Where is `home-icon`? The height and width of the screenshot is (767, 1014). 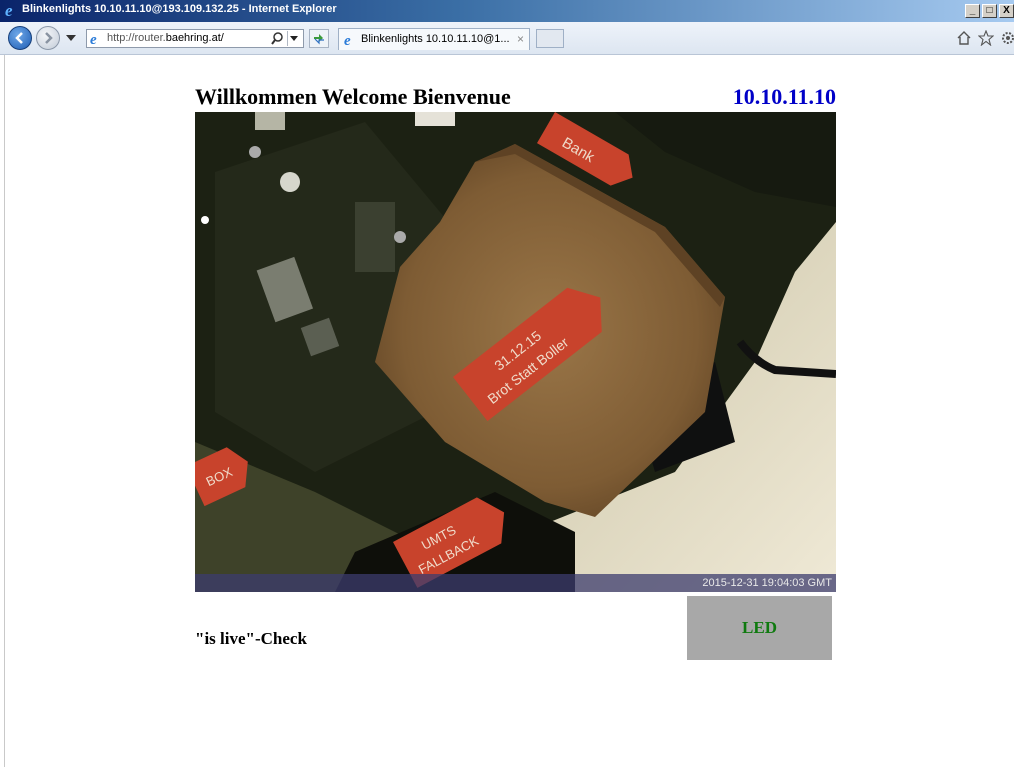 home-icon is located at coordinates (964, 38).